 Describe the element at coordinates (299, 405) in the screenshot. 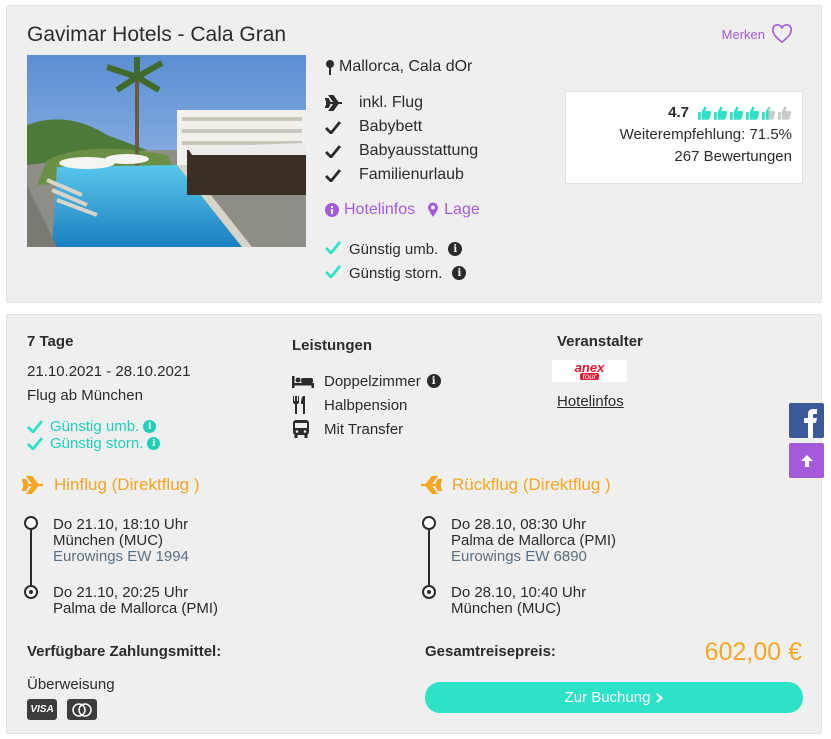

I see `cutlery-icon` at that location.